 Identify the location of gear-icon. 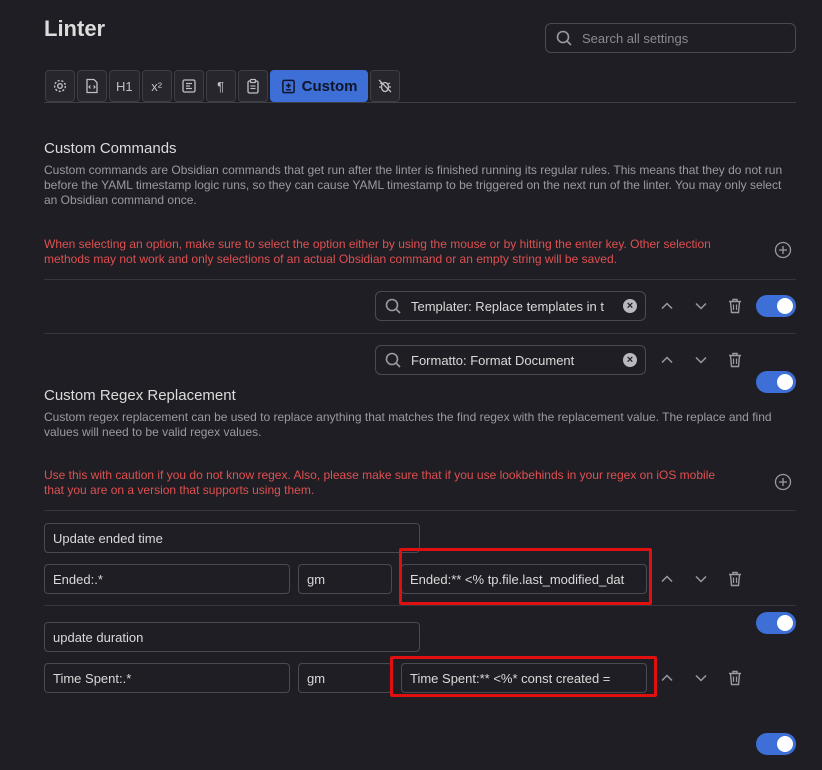
(60, 86).